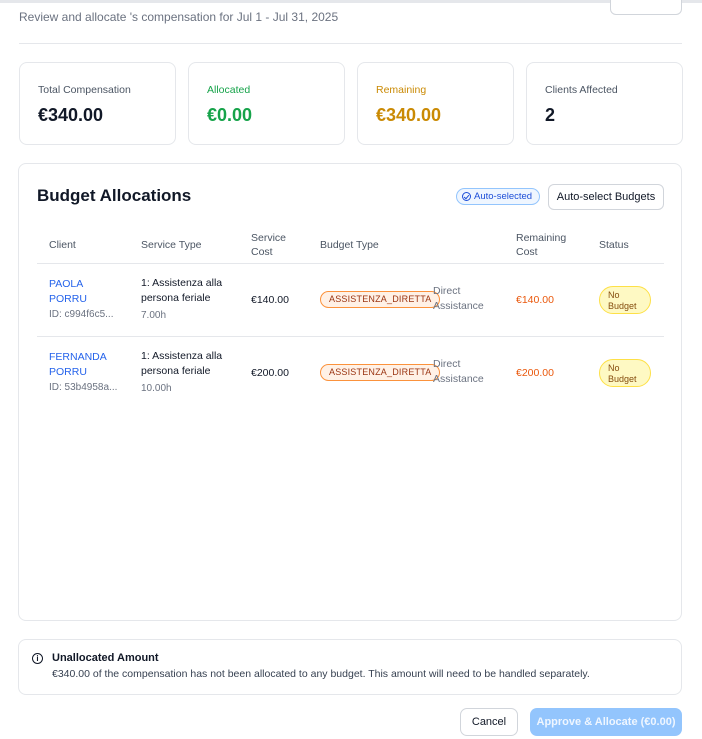 The width and height of the screenshot is (702, 739). Describe the element at coordinates (89, 284) in the screenshot. I see `client-first-name: PAOLA` at that location.